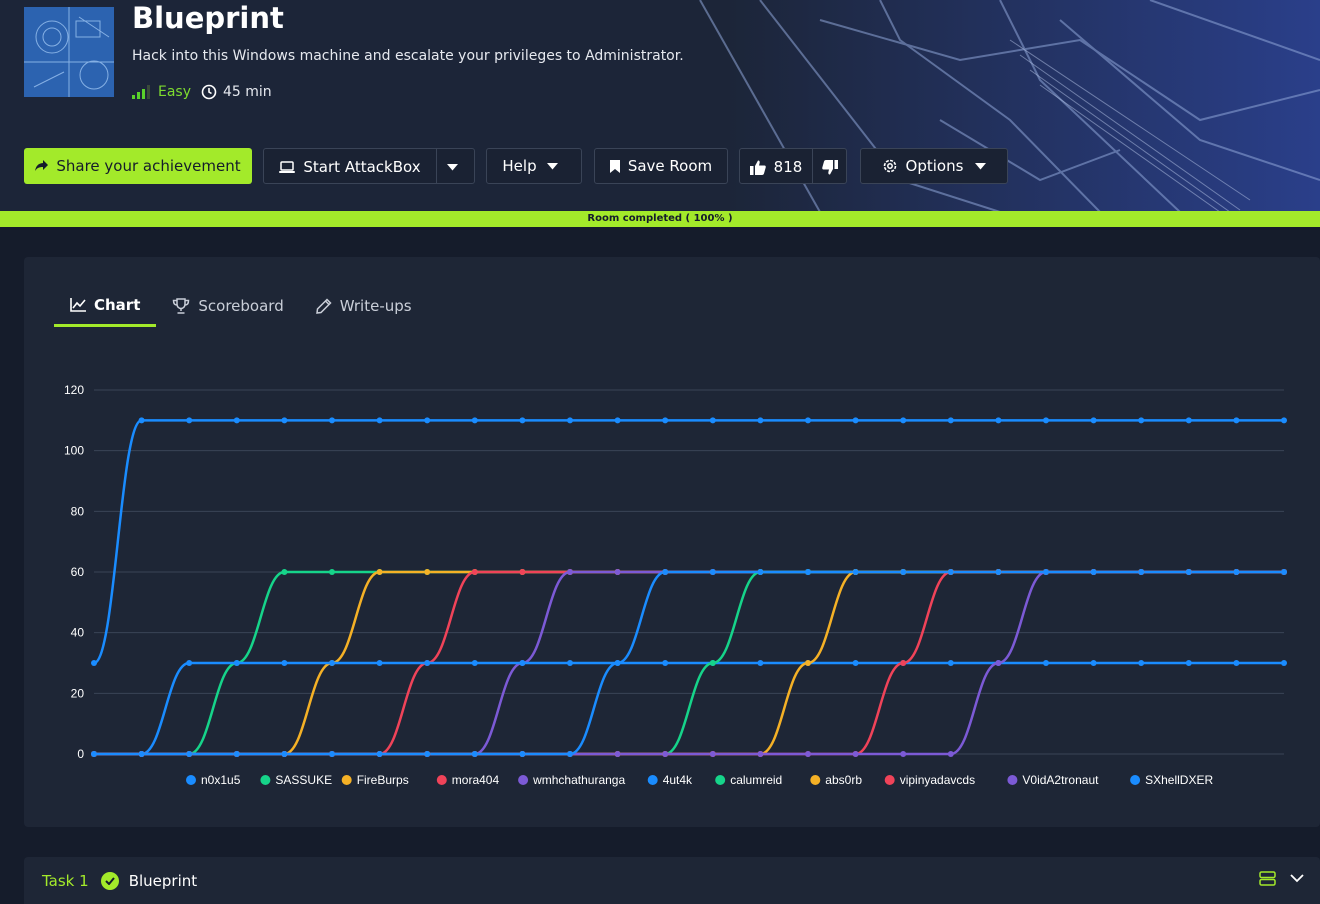 The height and width of the screenshot is (904, 1320). I want to click on legend-item: vipinyadavcds, so click(929, 780).